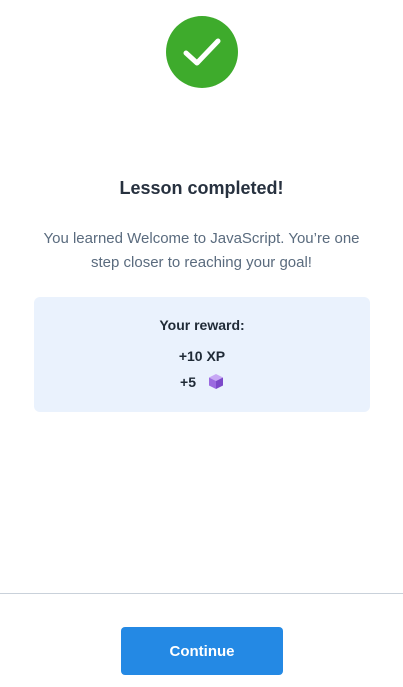  I want to click on reward-gems-value: +5, so click(188, 382).